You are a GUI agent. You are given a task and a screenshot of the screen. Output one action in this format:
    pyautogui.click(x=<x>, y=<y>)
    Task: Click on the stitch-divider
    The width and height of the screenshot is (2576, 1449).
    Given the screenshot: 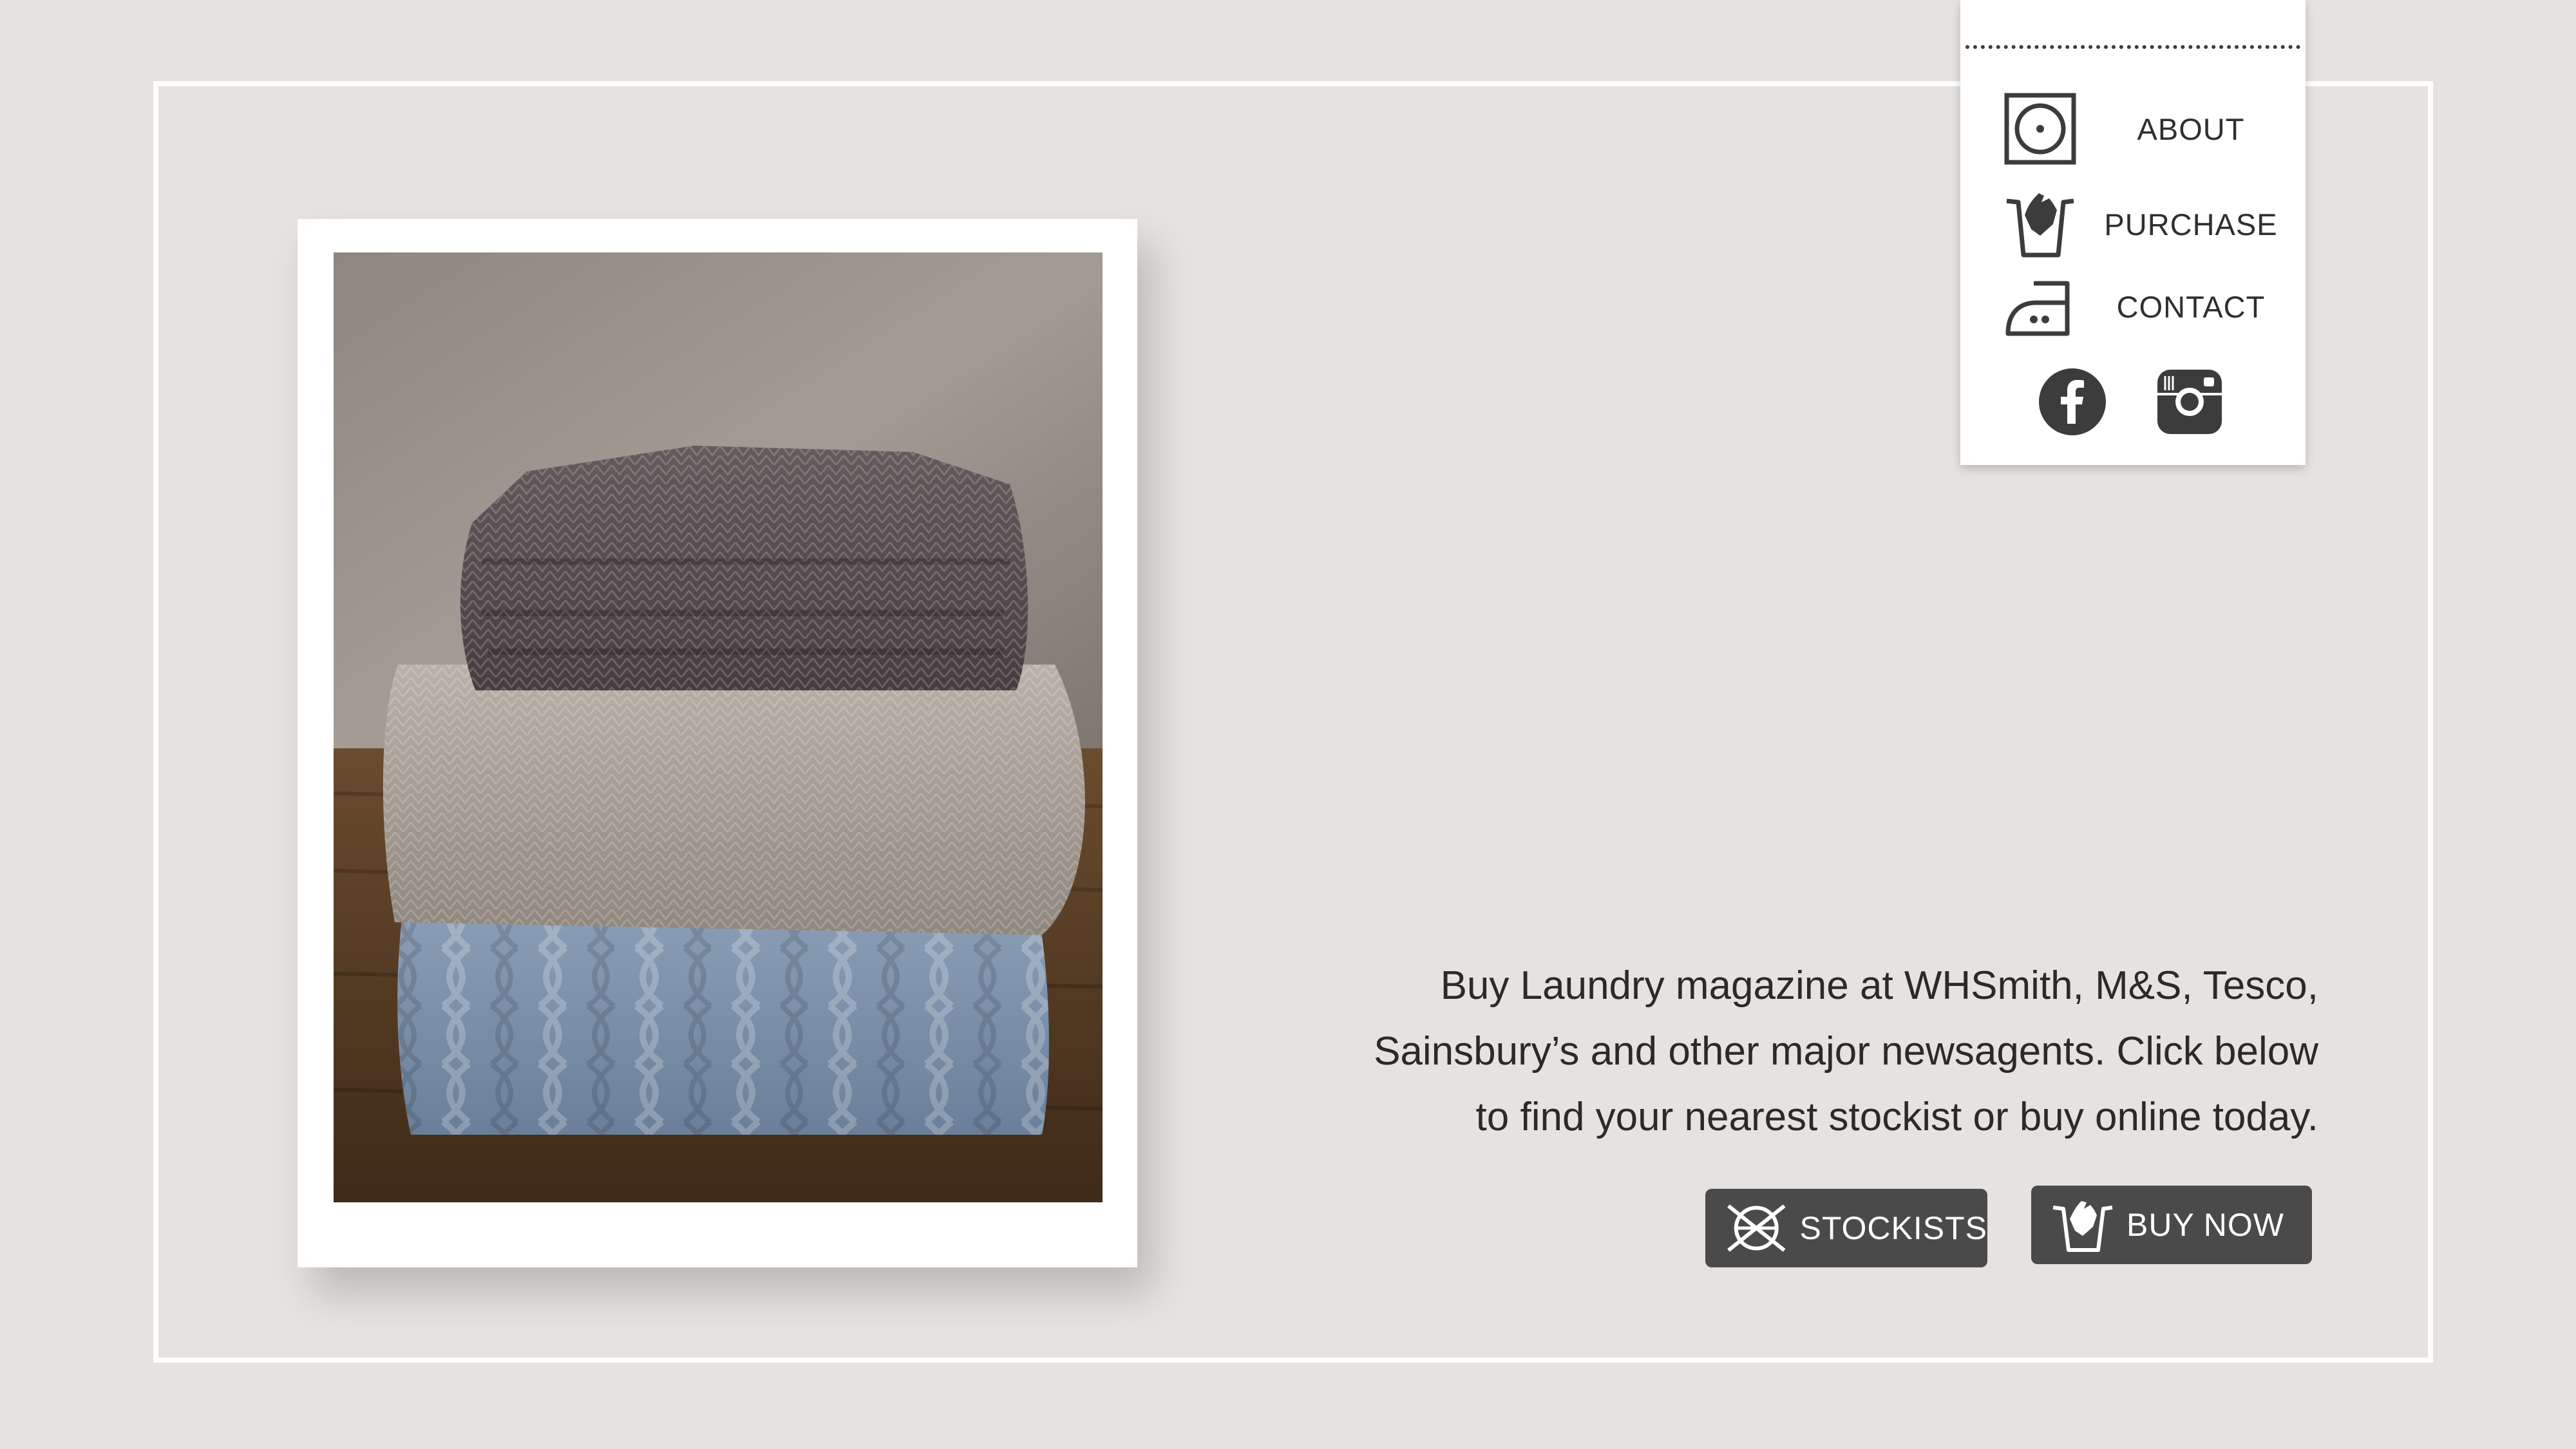 What is the action you would take?
    pyautogui.click(x=2132, y=47)
    